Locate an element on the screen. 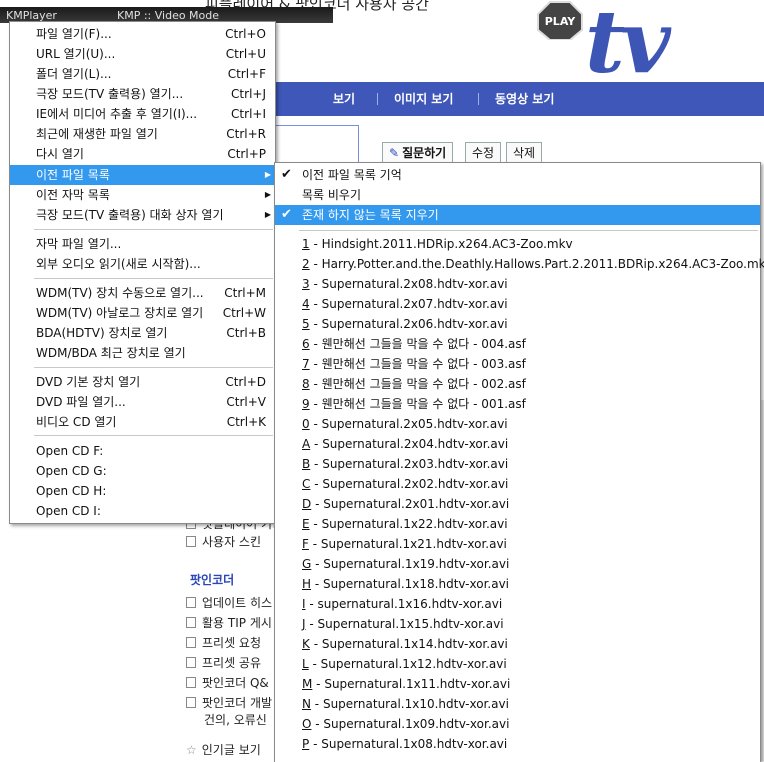 The height and width of the screenshot is (762, 764). section-list-item: 팟인코더 Q& is located at coordinates (227, 682).